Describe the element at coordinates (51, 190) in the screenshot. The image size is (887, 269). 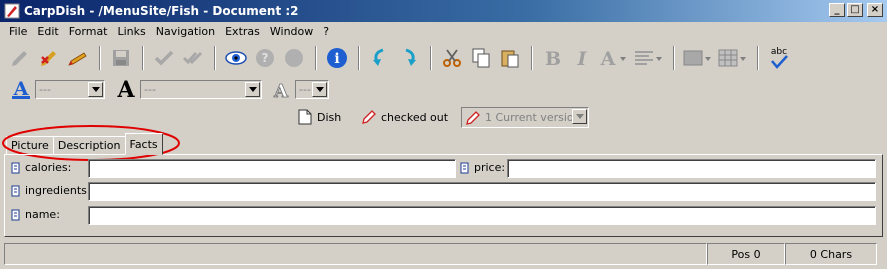
I see `ingredients-field-label: ingredients:` at that location.